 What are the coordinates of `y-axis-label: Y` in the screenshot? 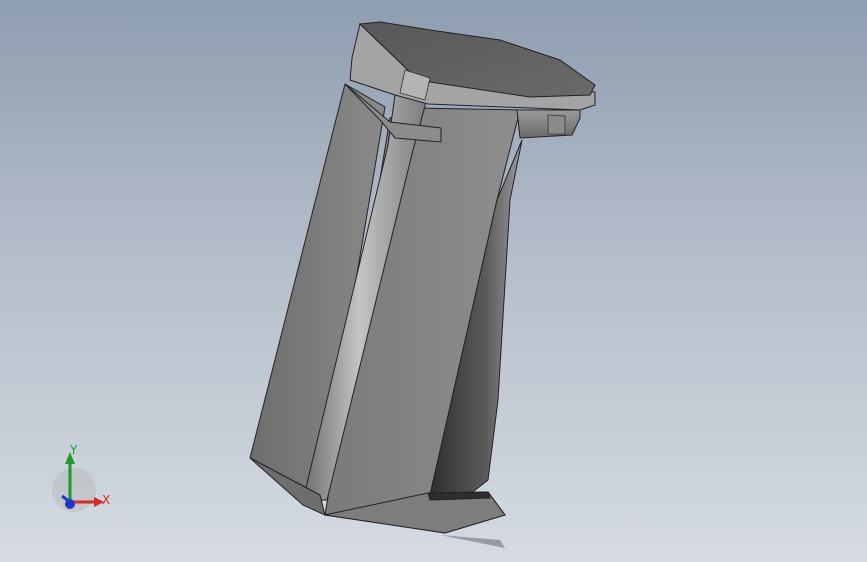 It's located at (73, 450).